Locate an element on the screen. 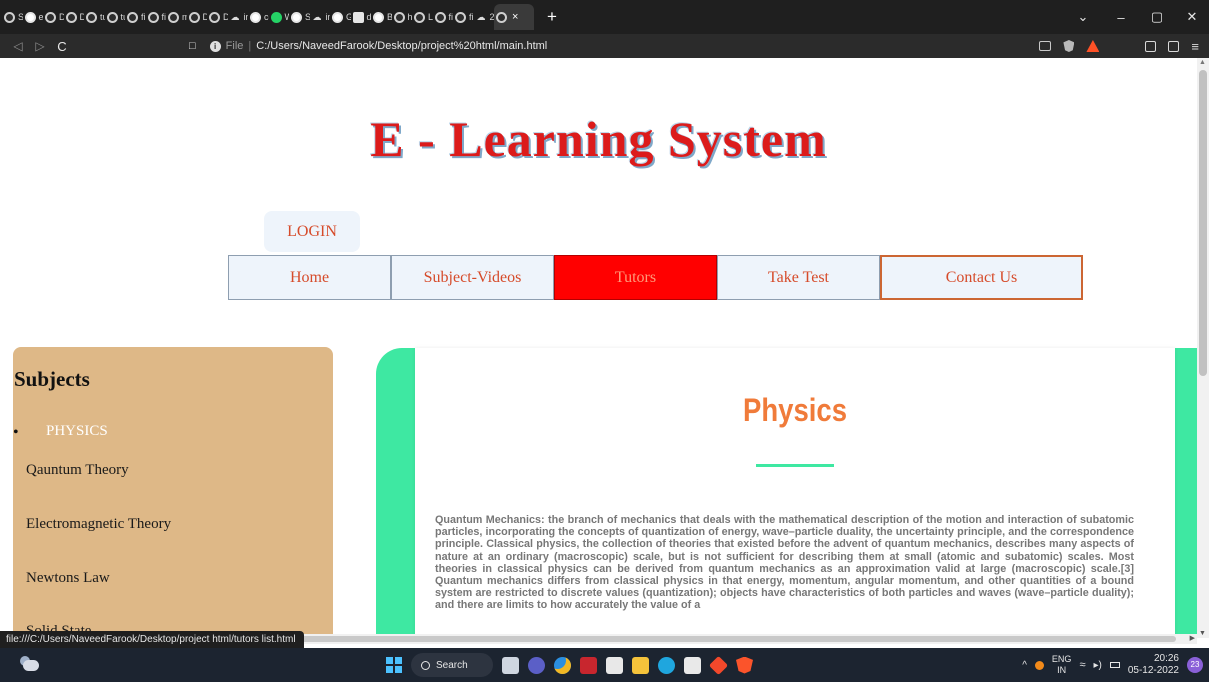 The width and height of the screenshot is (1209, 682). tray-overflow-icon: ^ is located at coordinates (1024, 665).